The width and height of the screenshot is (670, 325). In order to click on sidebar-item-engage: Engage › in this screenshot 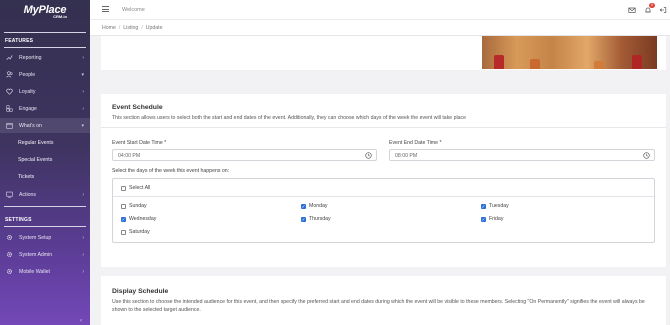, I will do `click(45, 108)`.